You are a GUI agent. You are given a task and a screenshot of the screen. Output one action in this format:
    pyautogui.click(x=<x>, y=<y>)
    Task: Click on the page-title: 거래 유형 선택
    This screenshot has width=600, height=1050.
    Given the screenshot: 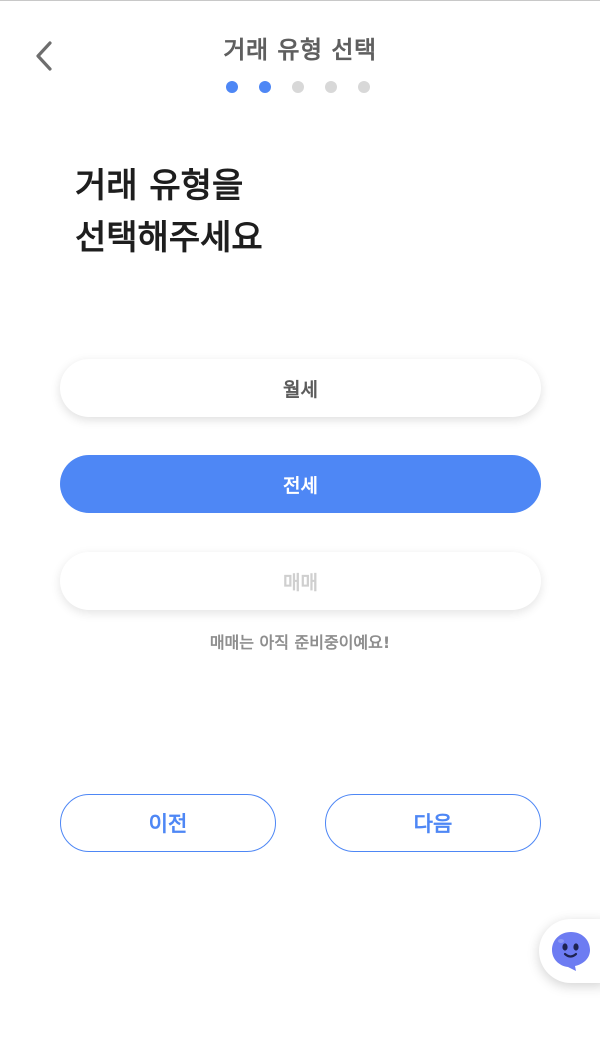 What is the action you would take?
    pyautogui.click(x=300, y=50)
    